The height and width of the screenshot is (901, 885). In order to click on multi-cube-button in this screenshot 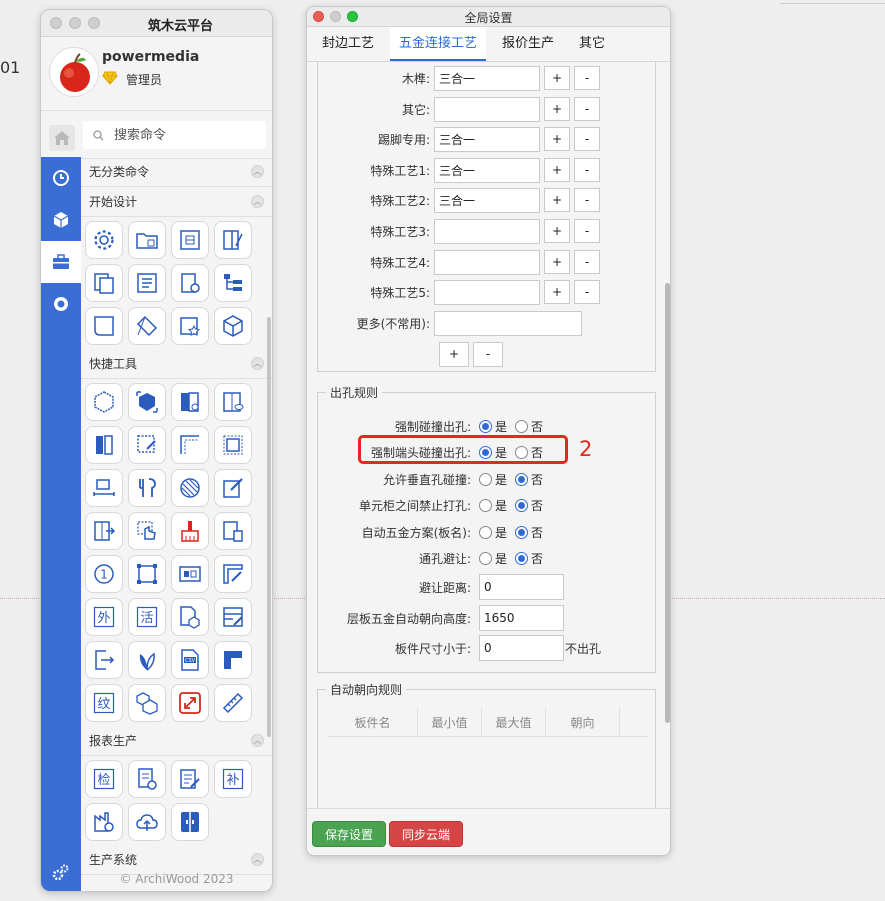, I will do `click(147, 703)`.